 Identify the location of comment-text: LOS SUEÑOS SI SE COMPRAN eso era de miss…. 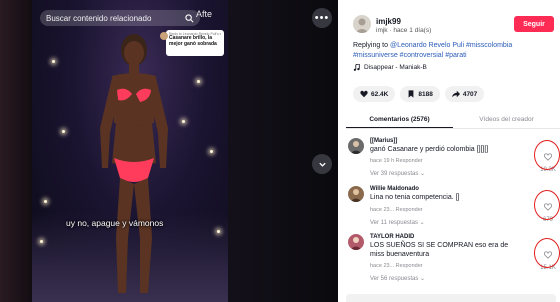
(439, 250).